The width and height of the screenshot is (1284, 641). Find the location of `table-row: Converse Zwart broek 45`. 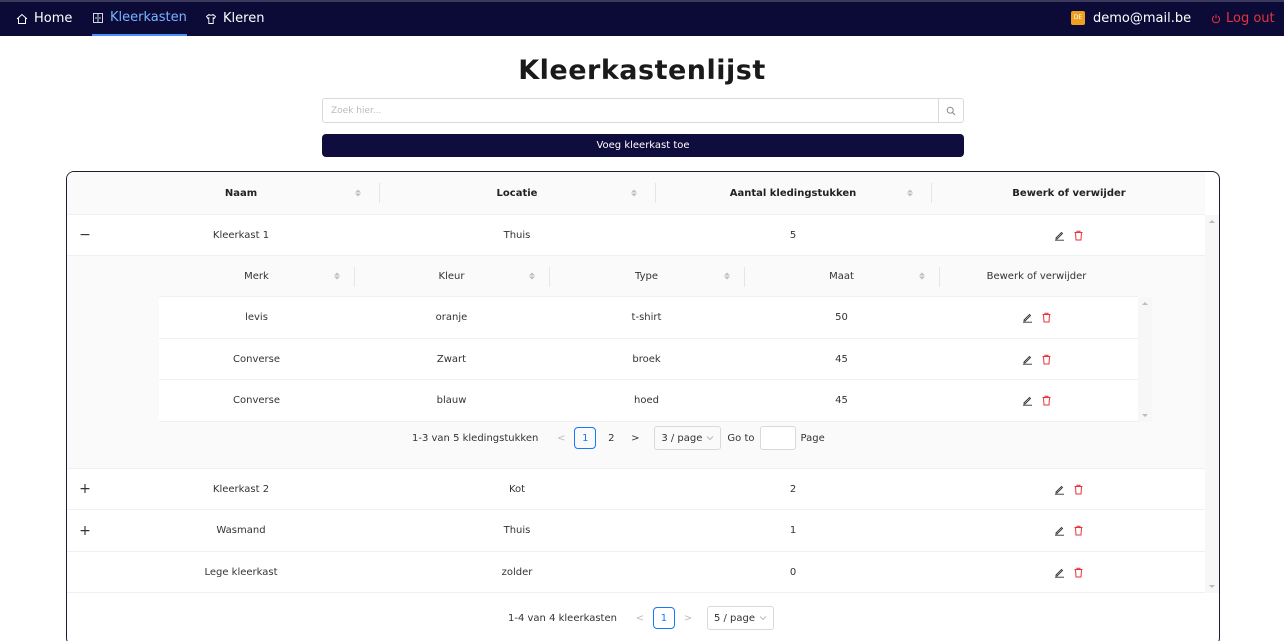

table-row: Converse Zwart broek 45 is located at coordinates (648, 359).